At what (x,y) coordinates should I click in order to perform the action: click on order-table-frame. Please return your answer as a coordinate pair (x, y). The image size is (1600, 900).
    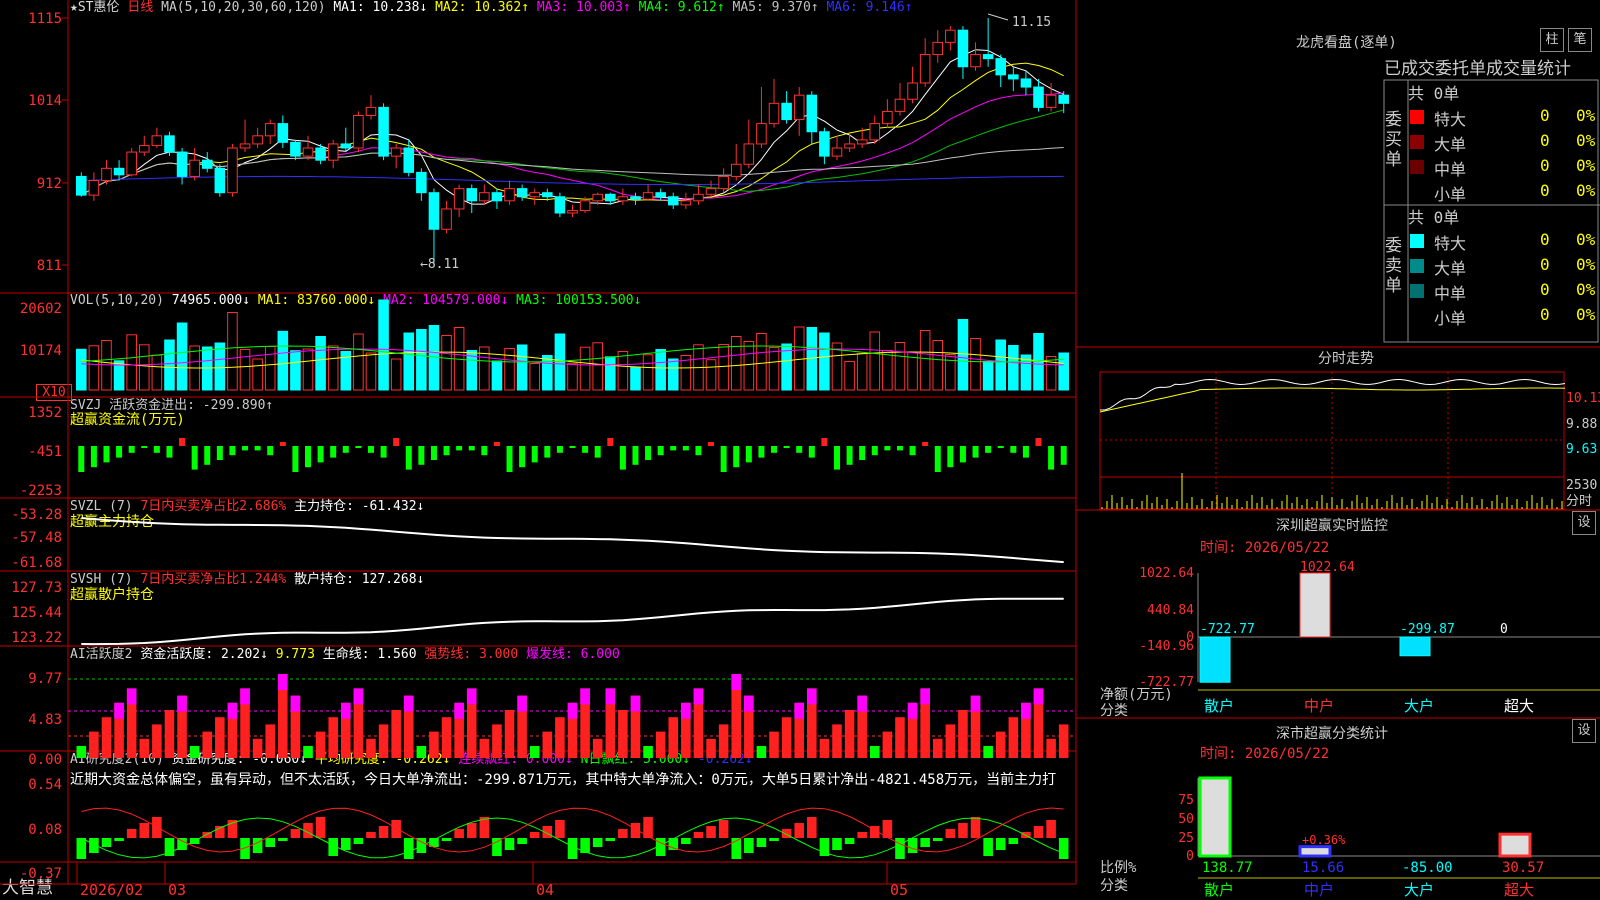
    Looking at the image, I should click on (1491, 211).